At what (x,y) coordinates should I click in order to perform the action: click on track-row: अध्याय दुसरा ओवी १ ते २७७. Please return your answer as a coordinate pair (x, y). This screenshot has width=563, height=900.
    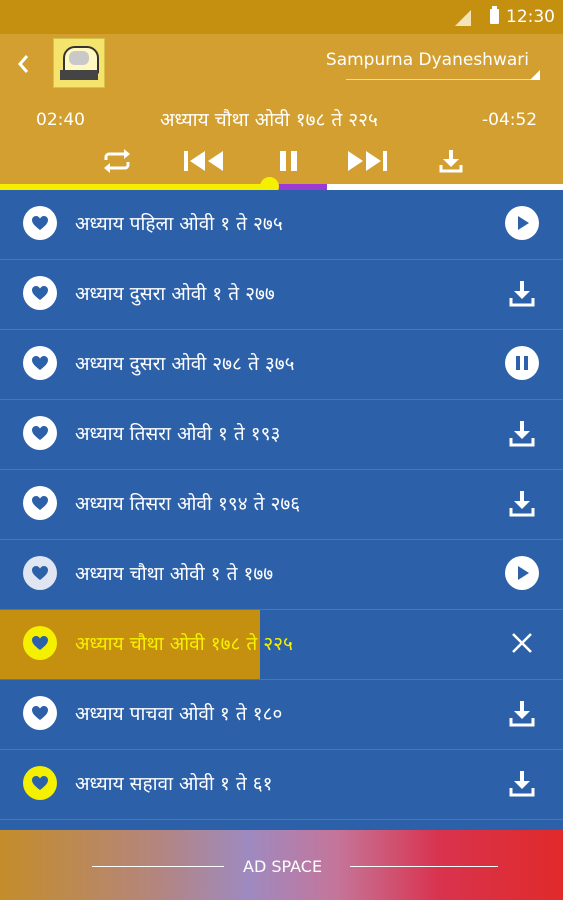
    Looking at the image, I should click on (281, 295).